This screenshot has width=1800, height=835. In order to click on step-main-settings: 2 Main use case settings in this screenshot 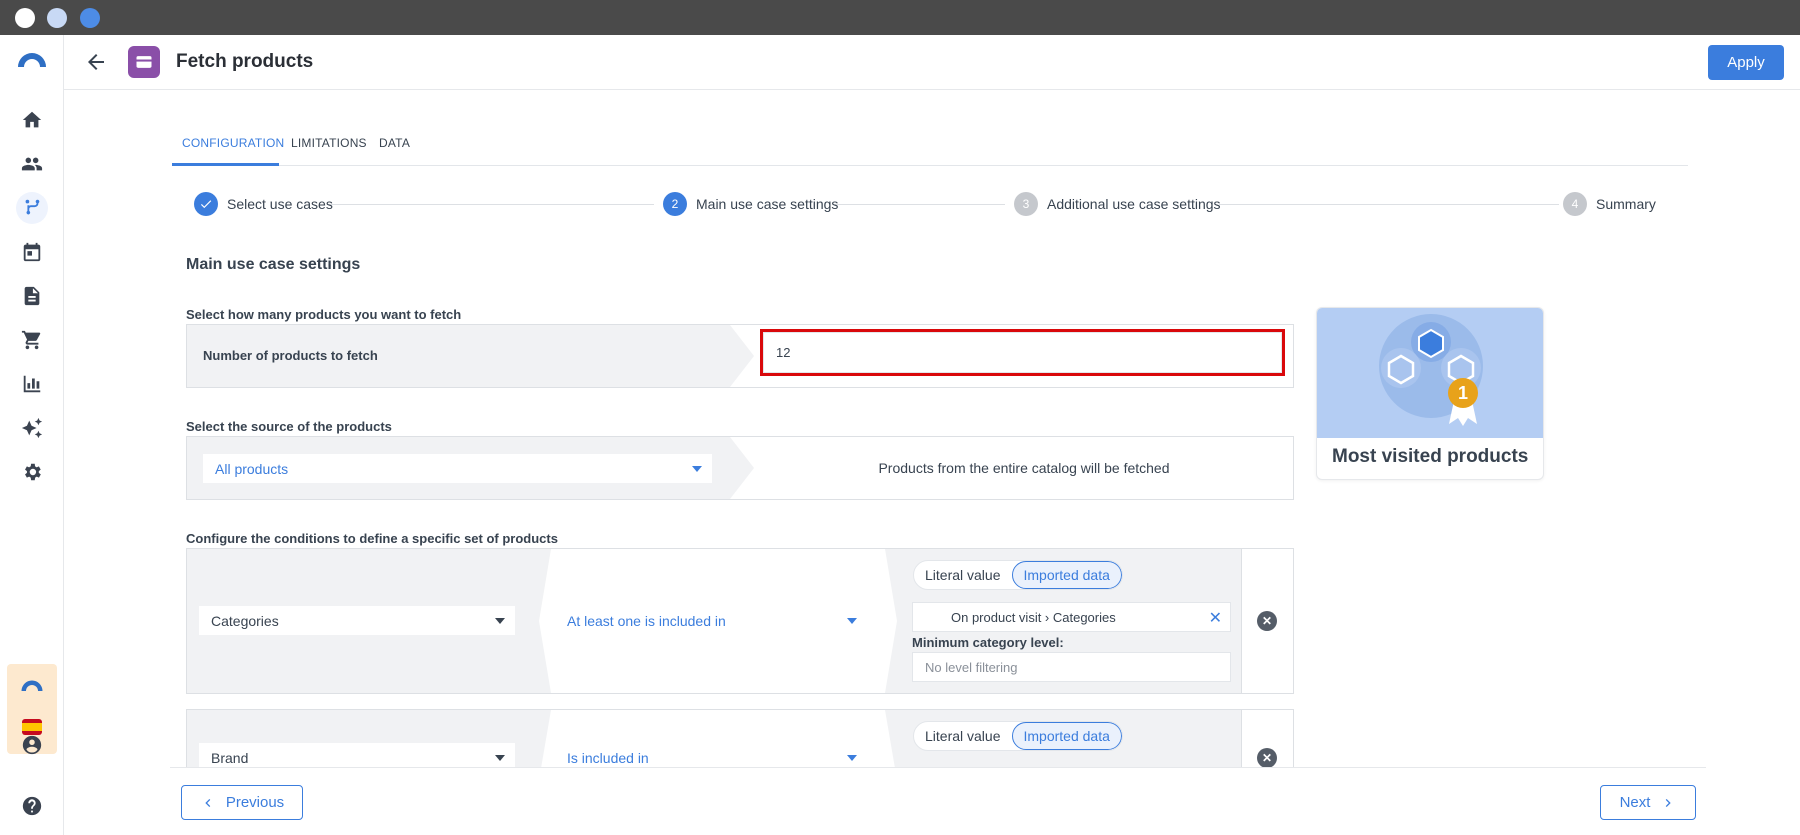, I will do `click(750, 204)`.